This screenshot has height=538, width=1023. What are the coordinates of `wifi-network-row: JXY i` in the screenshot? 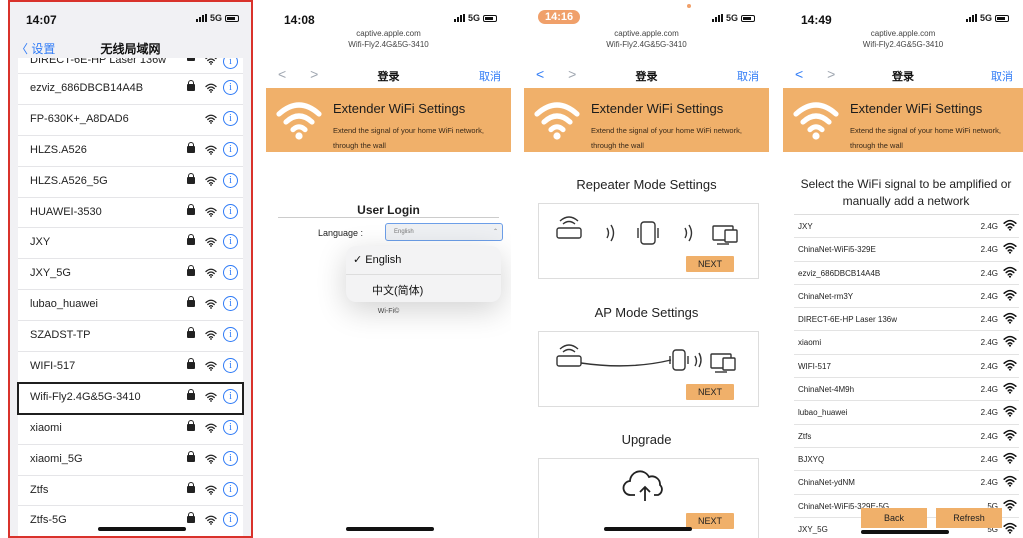 It's located at (130, 244).